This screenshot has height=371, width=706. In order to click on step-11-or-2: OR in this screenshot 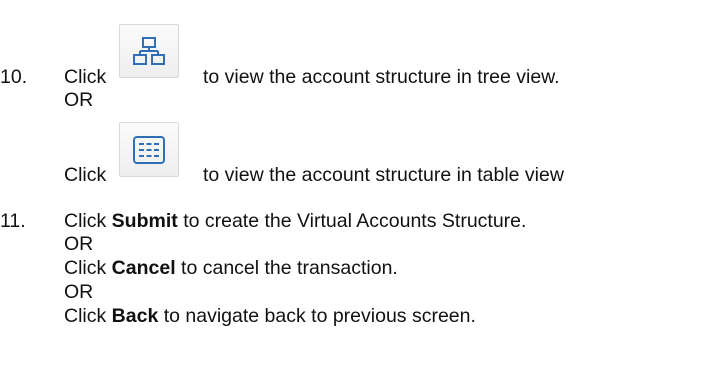, I will do `click(79, 292)`.